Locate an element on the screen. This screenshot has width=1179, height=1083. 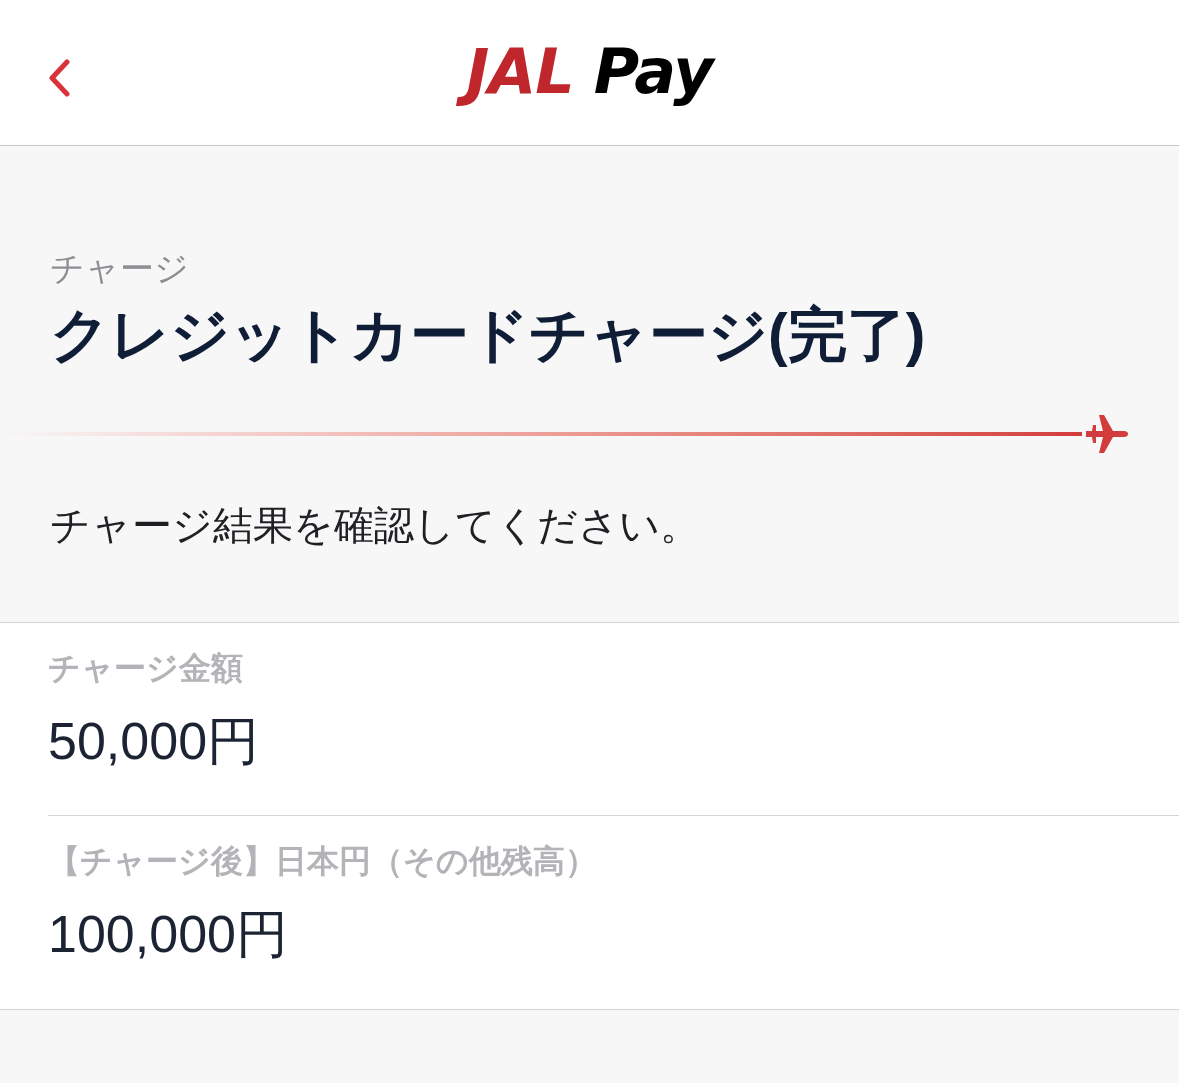
logo-product-text: Pay is located at coordinates (653, 71).